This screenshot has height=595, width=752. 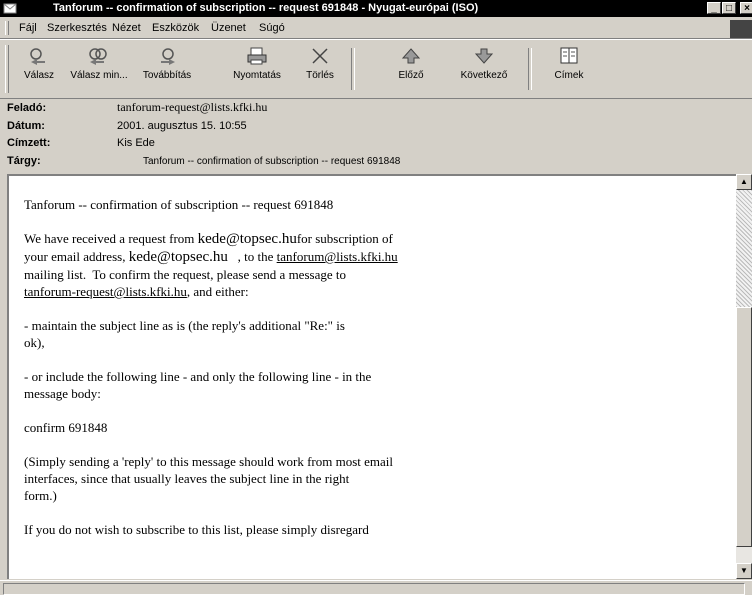 What do you see at coordinates (320, 56) in the screenshot?
I see `delete-icon` at bounding box center [320, 56].